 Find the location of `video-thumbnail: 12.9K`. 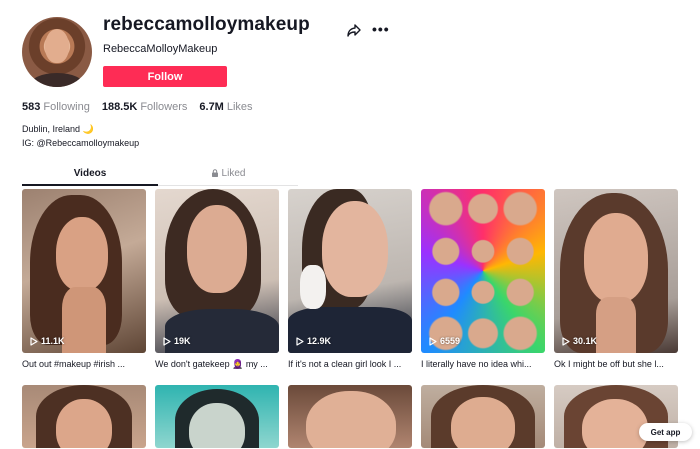

video-thumbnail: 12.9K is located at coordinates (350, 271).